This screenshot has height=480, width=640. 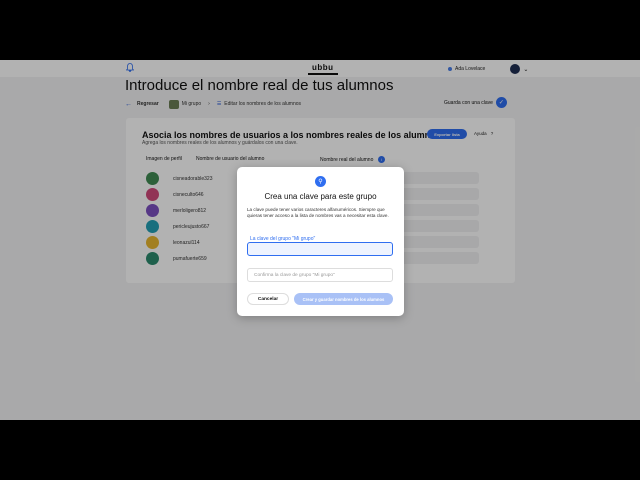 What do you see at coordinates (268, 299) in the screenshot?
I see `cancel-button: Cancelar` at bounding box center [268, 299].